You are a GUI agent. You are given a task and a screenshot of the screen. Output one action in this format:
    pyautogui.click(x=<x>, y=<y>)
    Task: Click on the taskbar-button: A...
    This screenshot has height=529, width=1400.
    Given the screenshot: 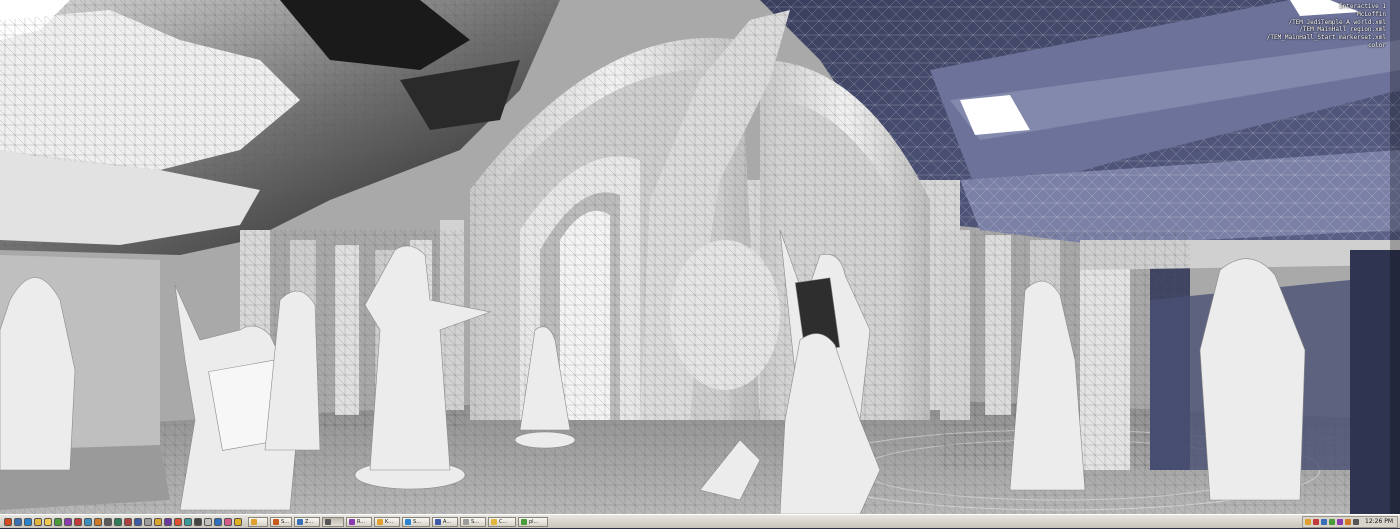 What is the action you would take?
    pyautogui.click(x=445, y=521)
    